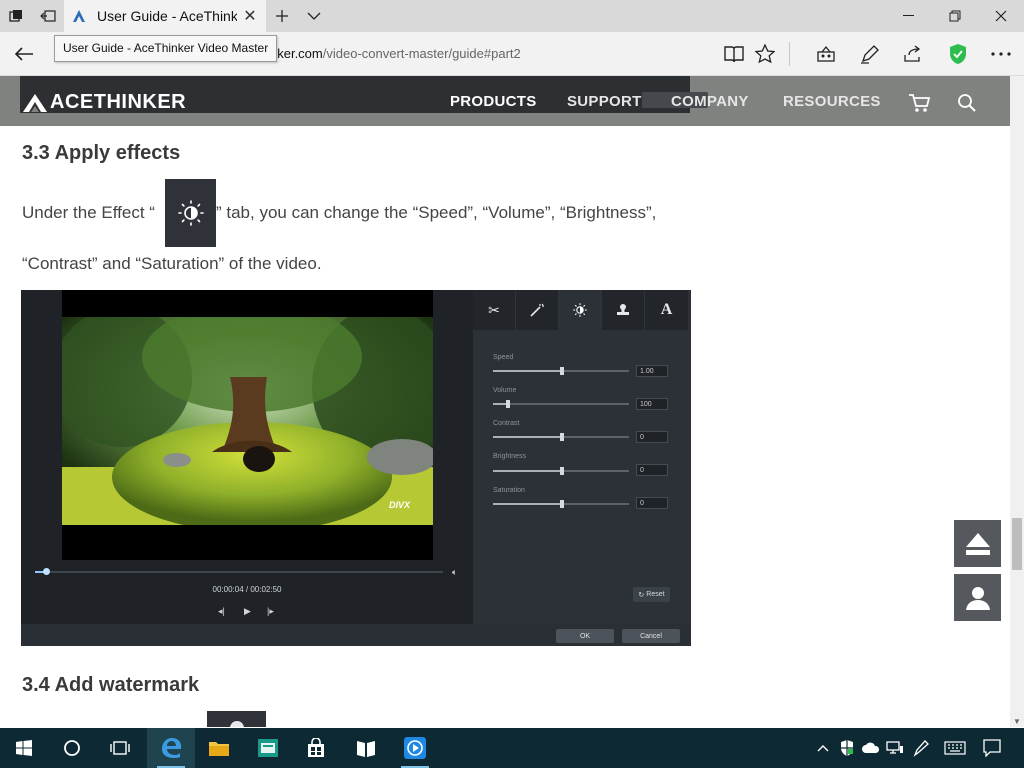 The width and height of the screenshot is (1024, 768). I want to click on touch-keyboard-icon, so click(955, 748).